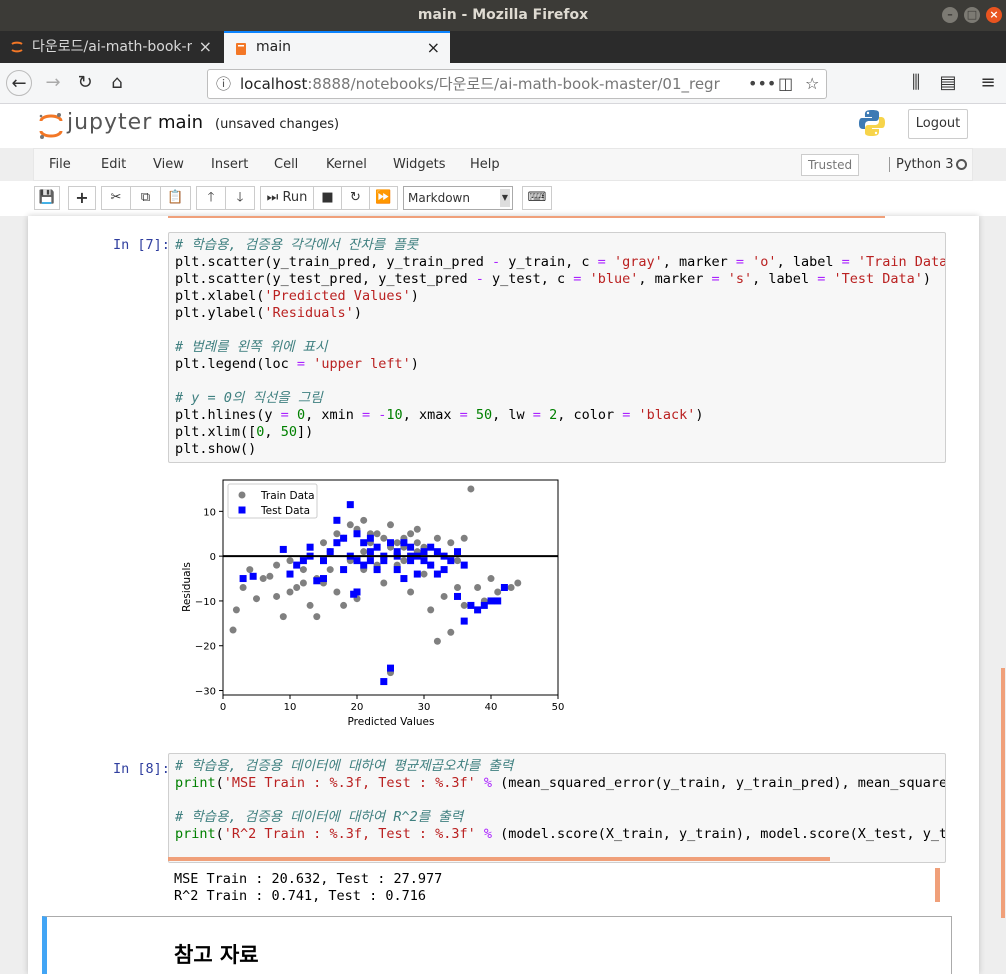 The width and height of the screenshot is (1006, 974). What do you see at coordinates (337, 47) in the screenshot?
I see `tab-main: main ×` at bounding box center [337, 47].